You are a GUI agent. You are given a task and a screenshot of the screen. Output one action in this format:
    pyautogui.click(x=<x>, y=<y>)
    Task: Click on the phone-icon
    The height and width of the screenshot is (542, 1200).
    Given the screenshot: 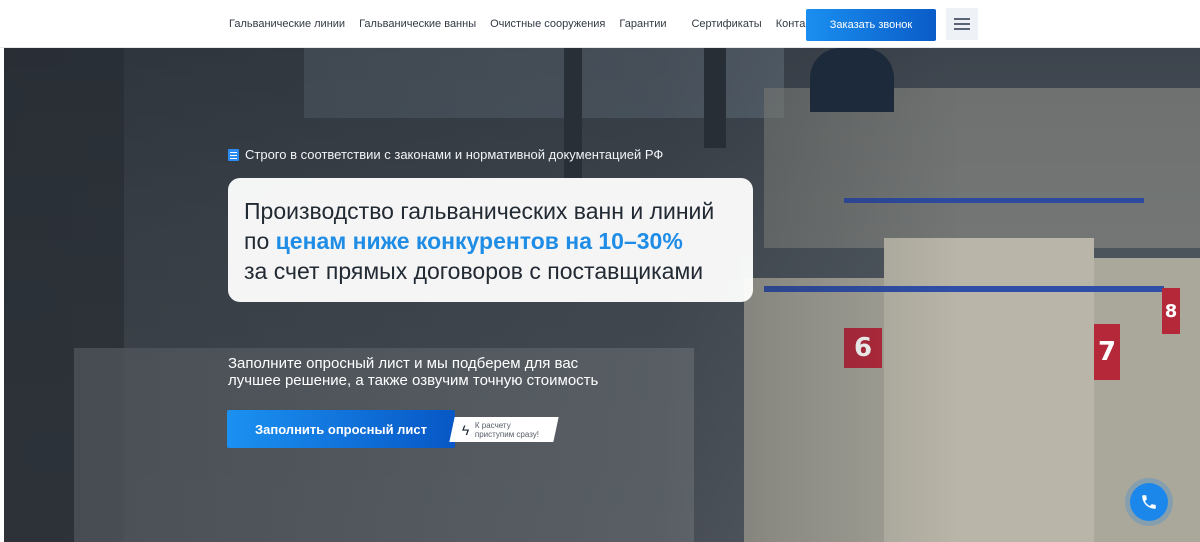 What is the action you would take?
    pyautogui.click(x=1149, y=502)
    